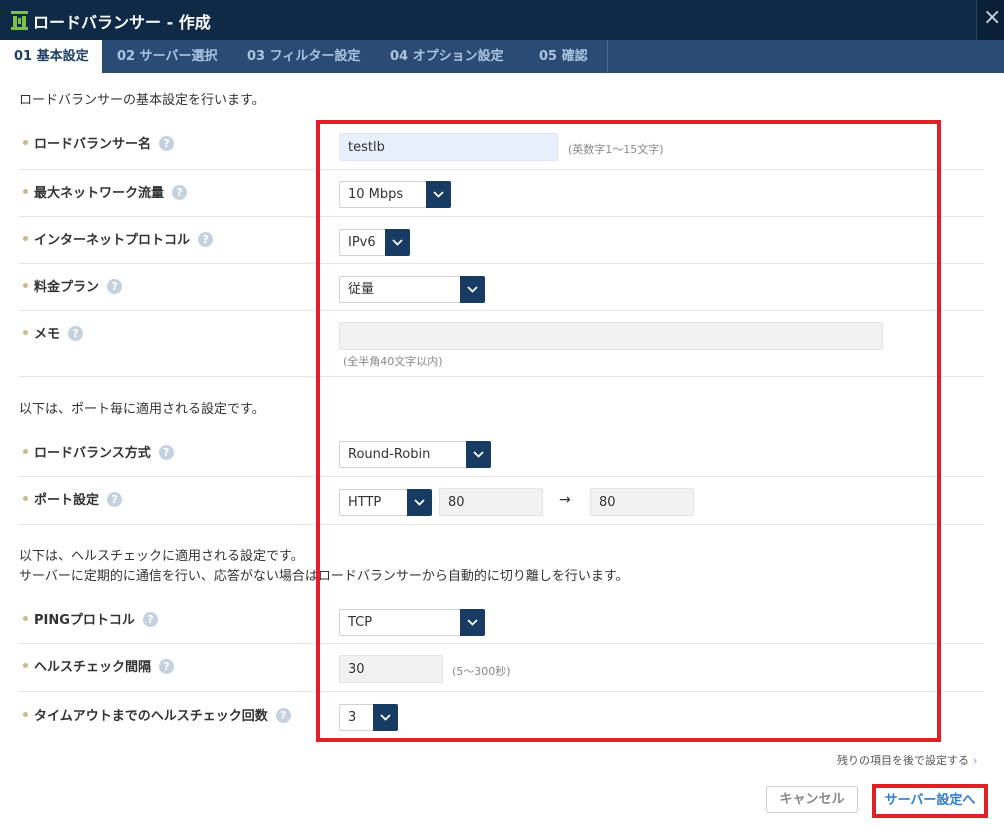  I want to click on ip-protocol-label: インターネットプロトコル?, so click(118, 238).